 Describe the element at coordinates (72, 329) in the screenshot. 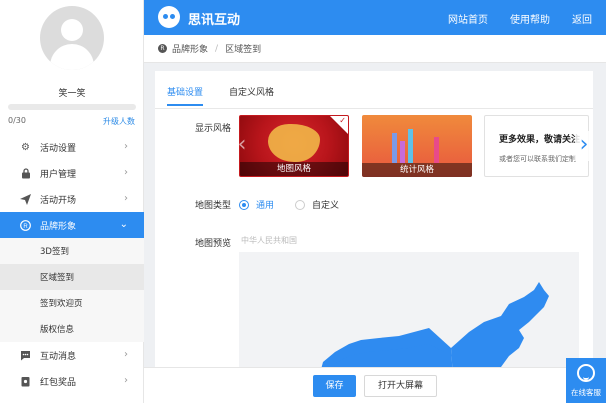

I see `sidebar-subitem-copyright: 版权信息` at that location.